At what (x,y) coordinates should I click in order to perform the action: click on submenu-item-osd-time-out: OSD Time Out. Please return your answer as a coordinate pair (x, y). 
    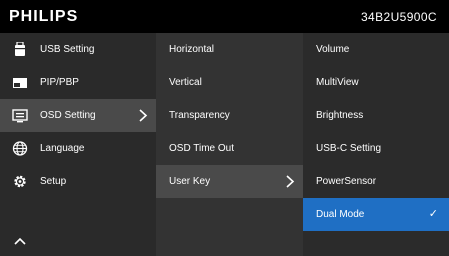
    Looking at the image, I should click on (229, 148).